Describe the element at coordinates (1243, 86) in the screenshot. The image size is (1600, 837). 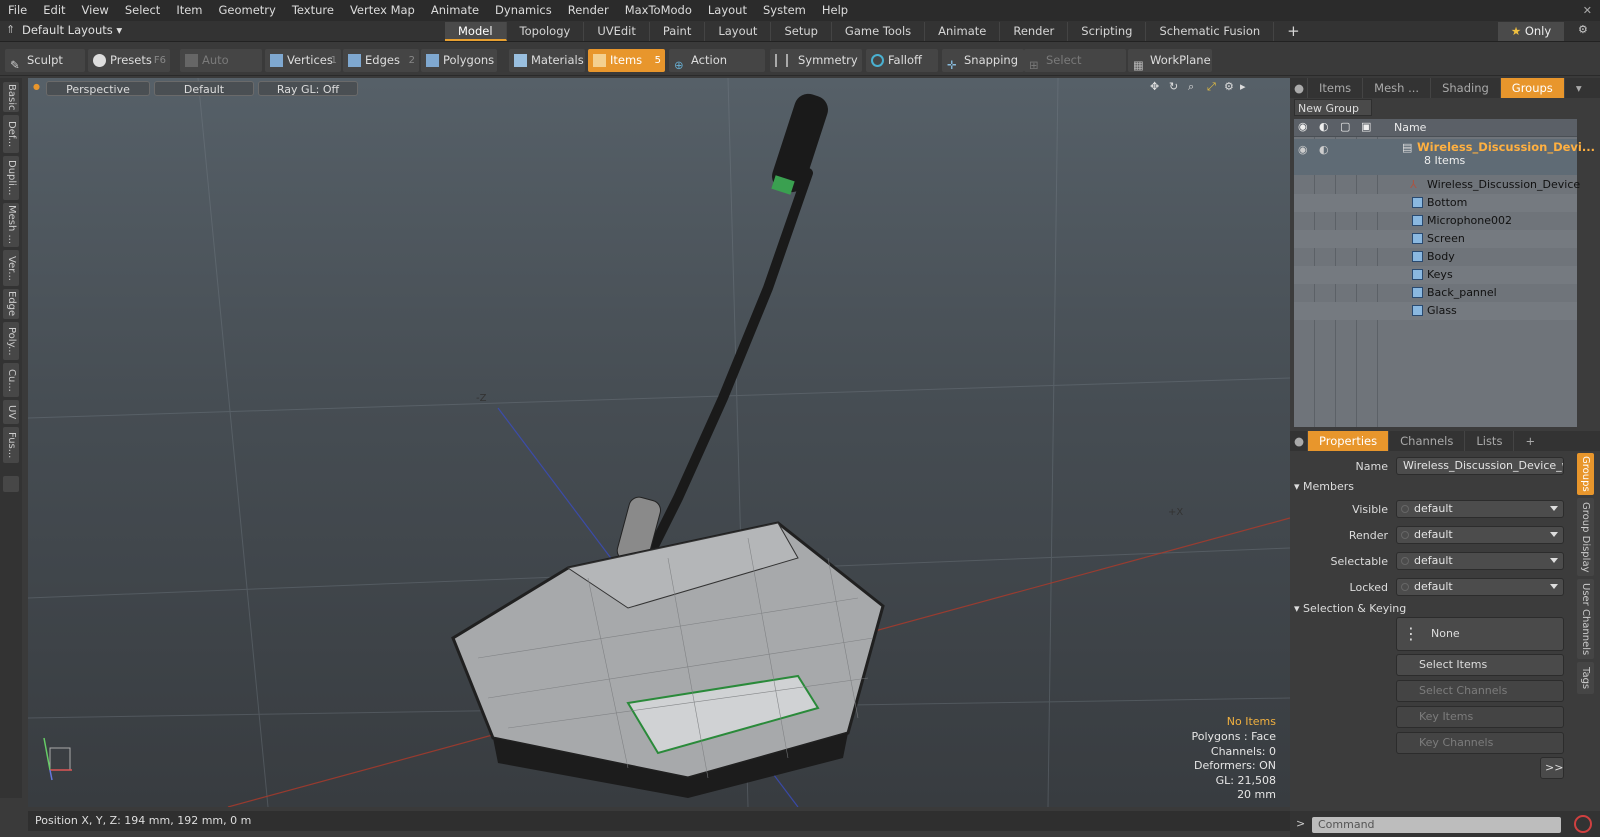
I see `viewport-menu-icon: ▸` at that location.